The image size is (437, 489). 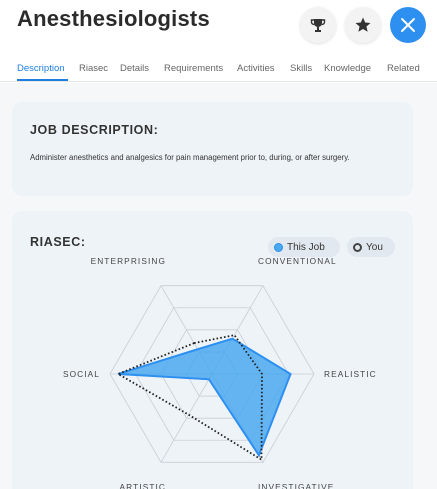 What do you see at coordinates (204, 397) in the screenshot?
I see `series-this-job-area` at bounding box center [204, 397].